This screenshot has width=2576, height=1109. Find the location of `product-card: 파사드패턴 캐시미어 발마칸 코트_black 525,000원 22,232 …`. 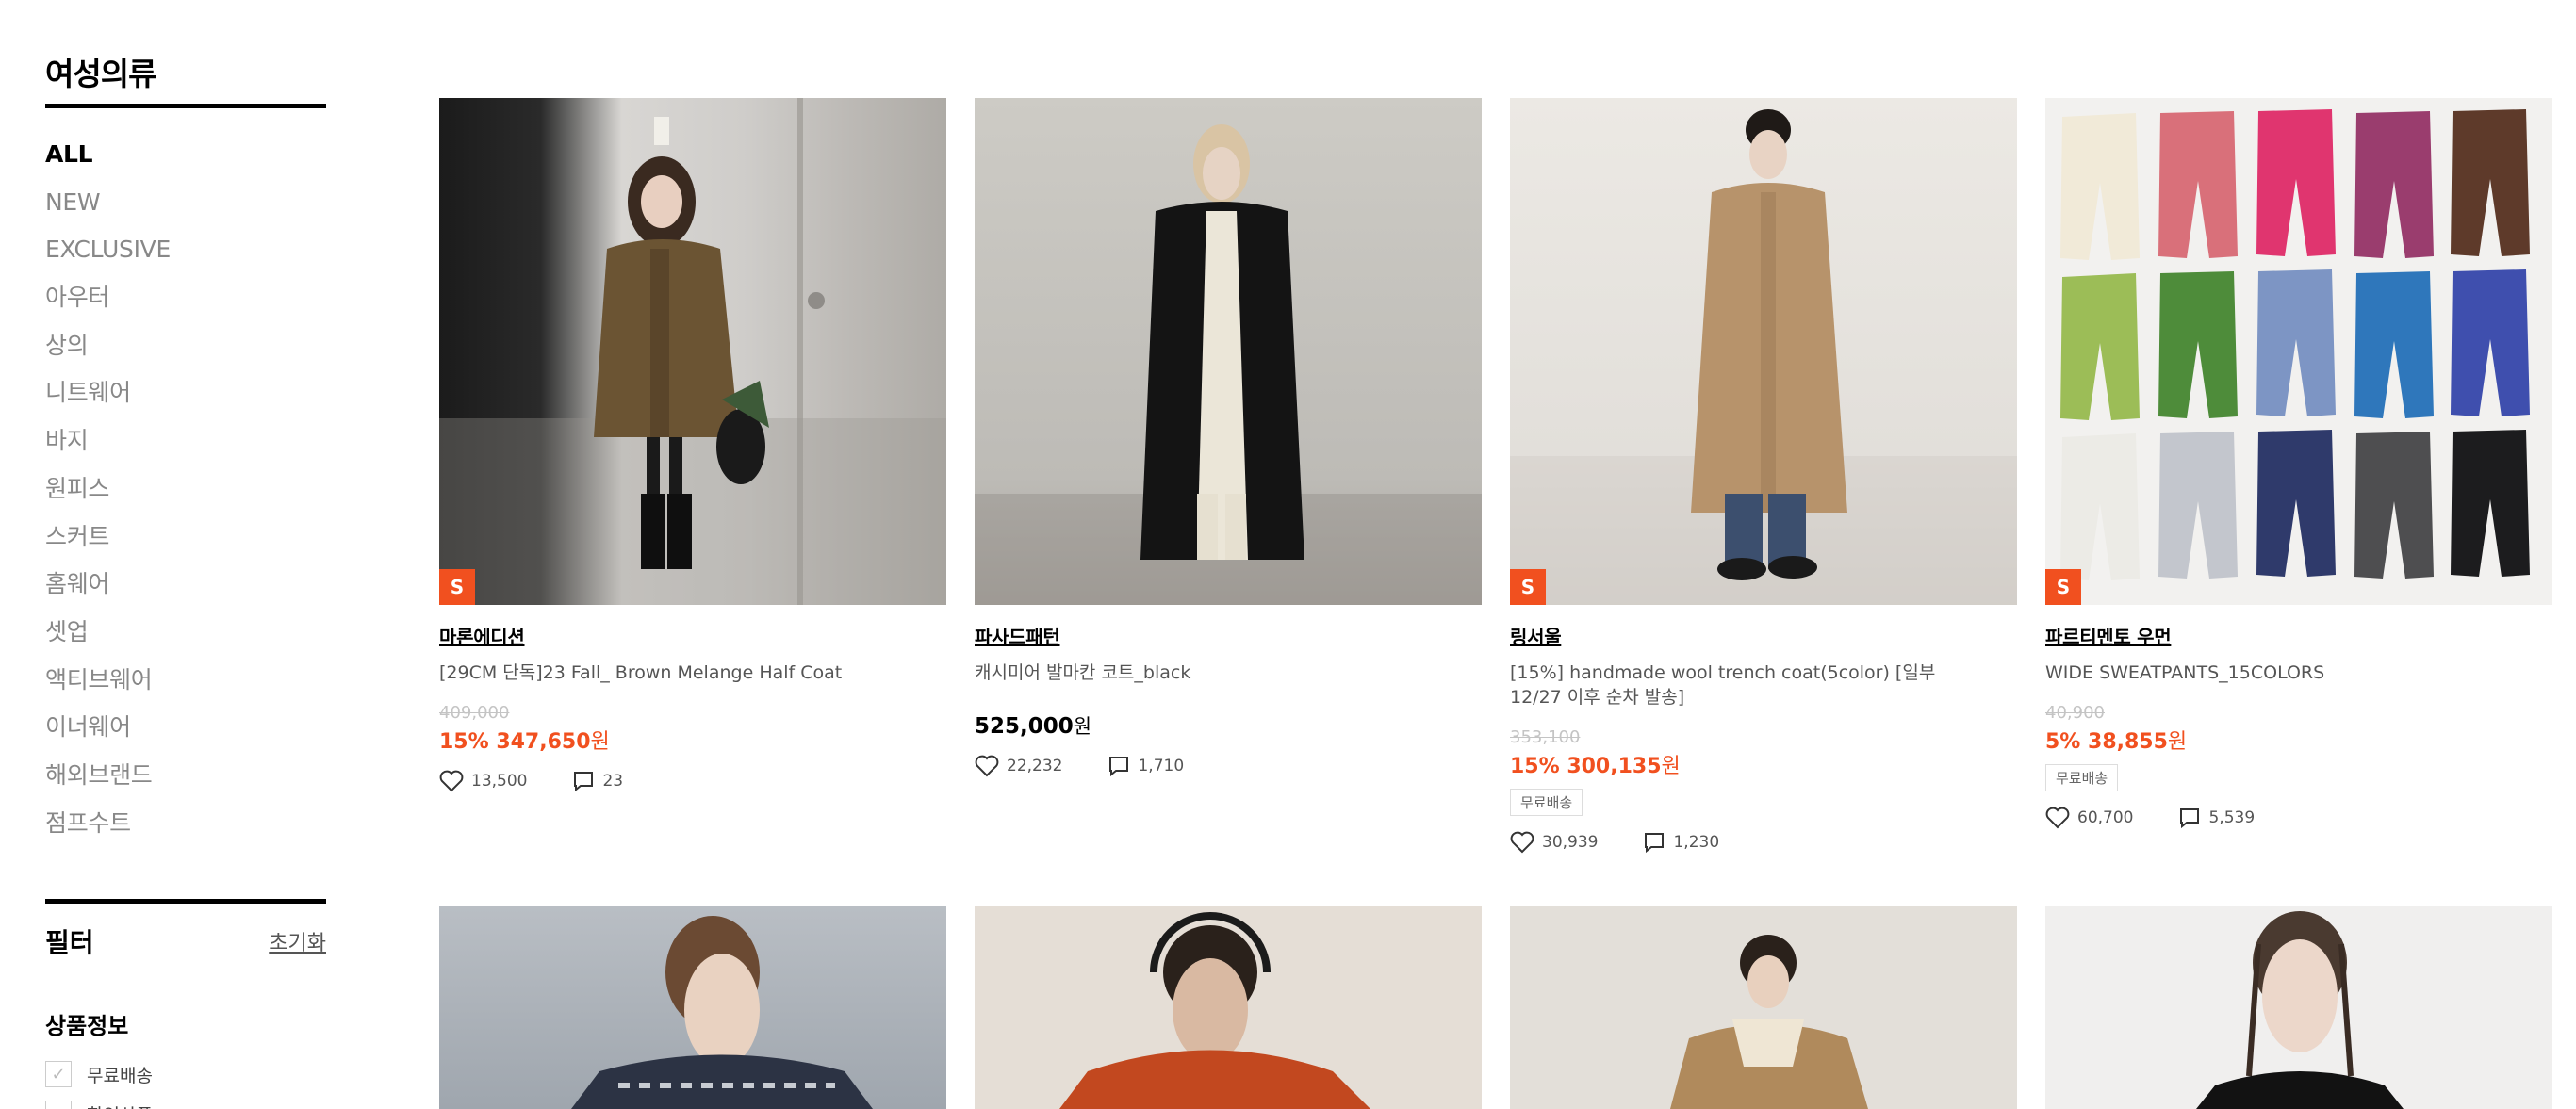

product-card: 파사드패턴 캐시미어 발마칸 코트_black 525,000원 22,232 … is located at coordinates (1228, 437).